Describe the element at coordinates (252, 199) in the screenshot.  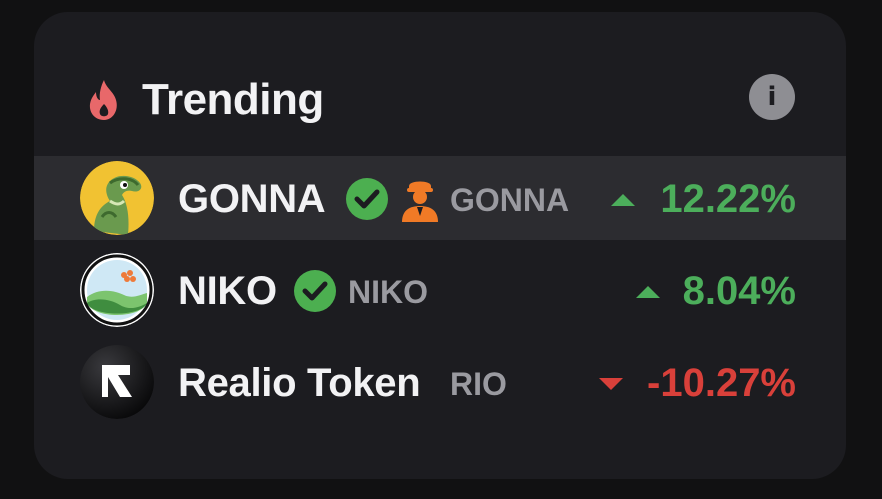
I see `token-name: GONNA` at that location.